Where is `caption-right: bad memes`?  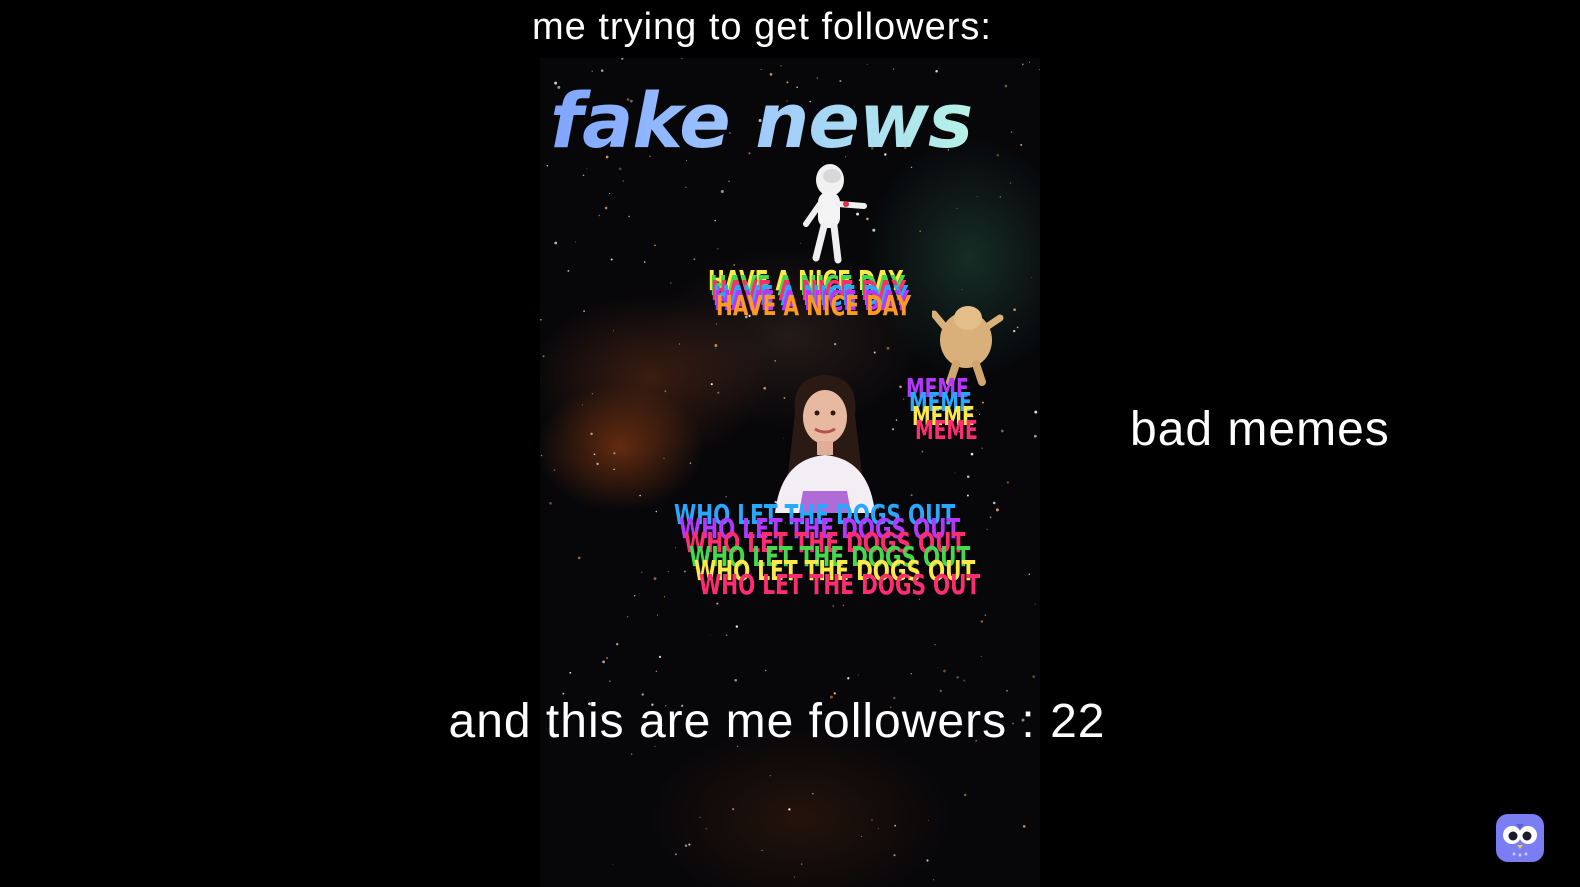
caption-right: bad memes is located at coordinates (1260, 429).